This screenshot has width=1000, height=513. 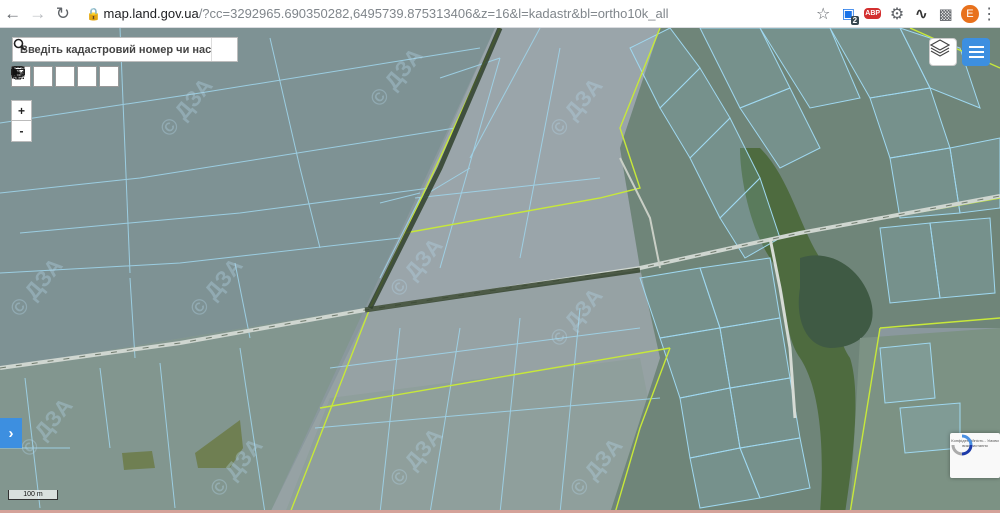 What do you see at coordinates (921, 14) in the screenshot?
I see `swirl-extension-icon: ∿` at bounding box center [921, 14].